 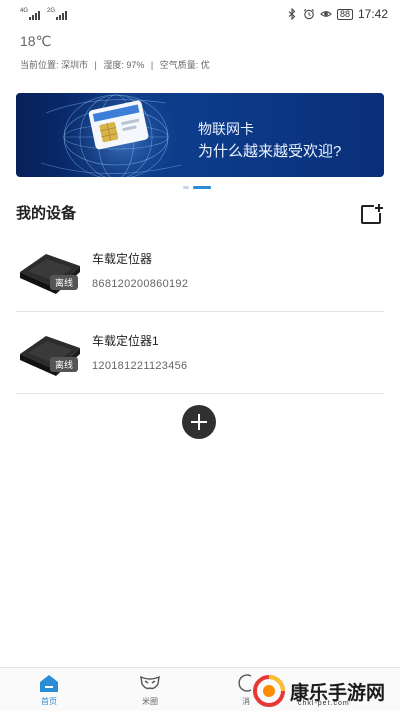 I want to click on carousel-indicator, so click(x=197, y=187).